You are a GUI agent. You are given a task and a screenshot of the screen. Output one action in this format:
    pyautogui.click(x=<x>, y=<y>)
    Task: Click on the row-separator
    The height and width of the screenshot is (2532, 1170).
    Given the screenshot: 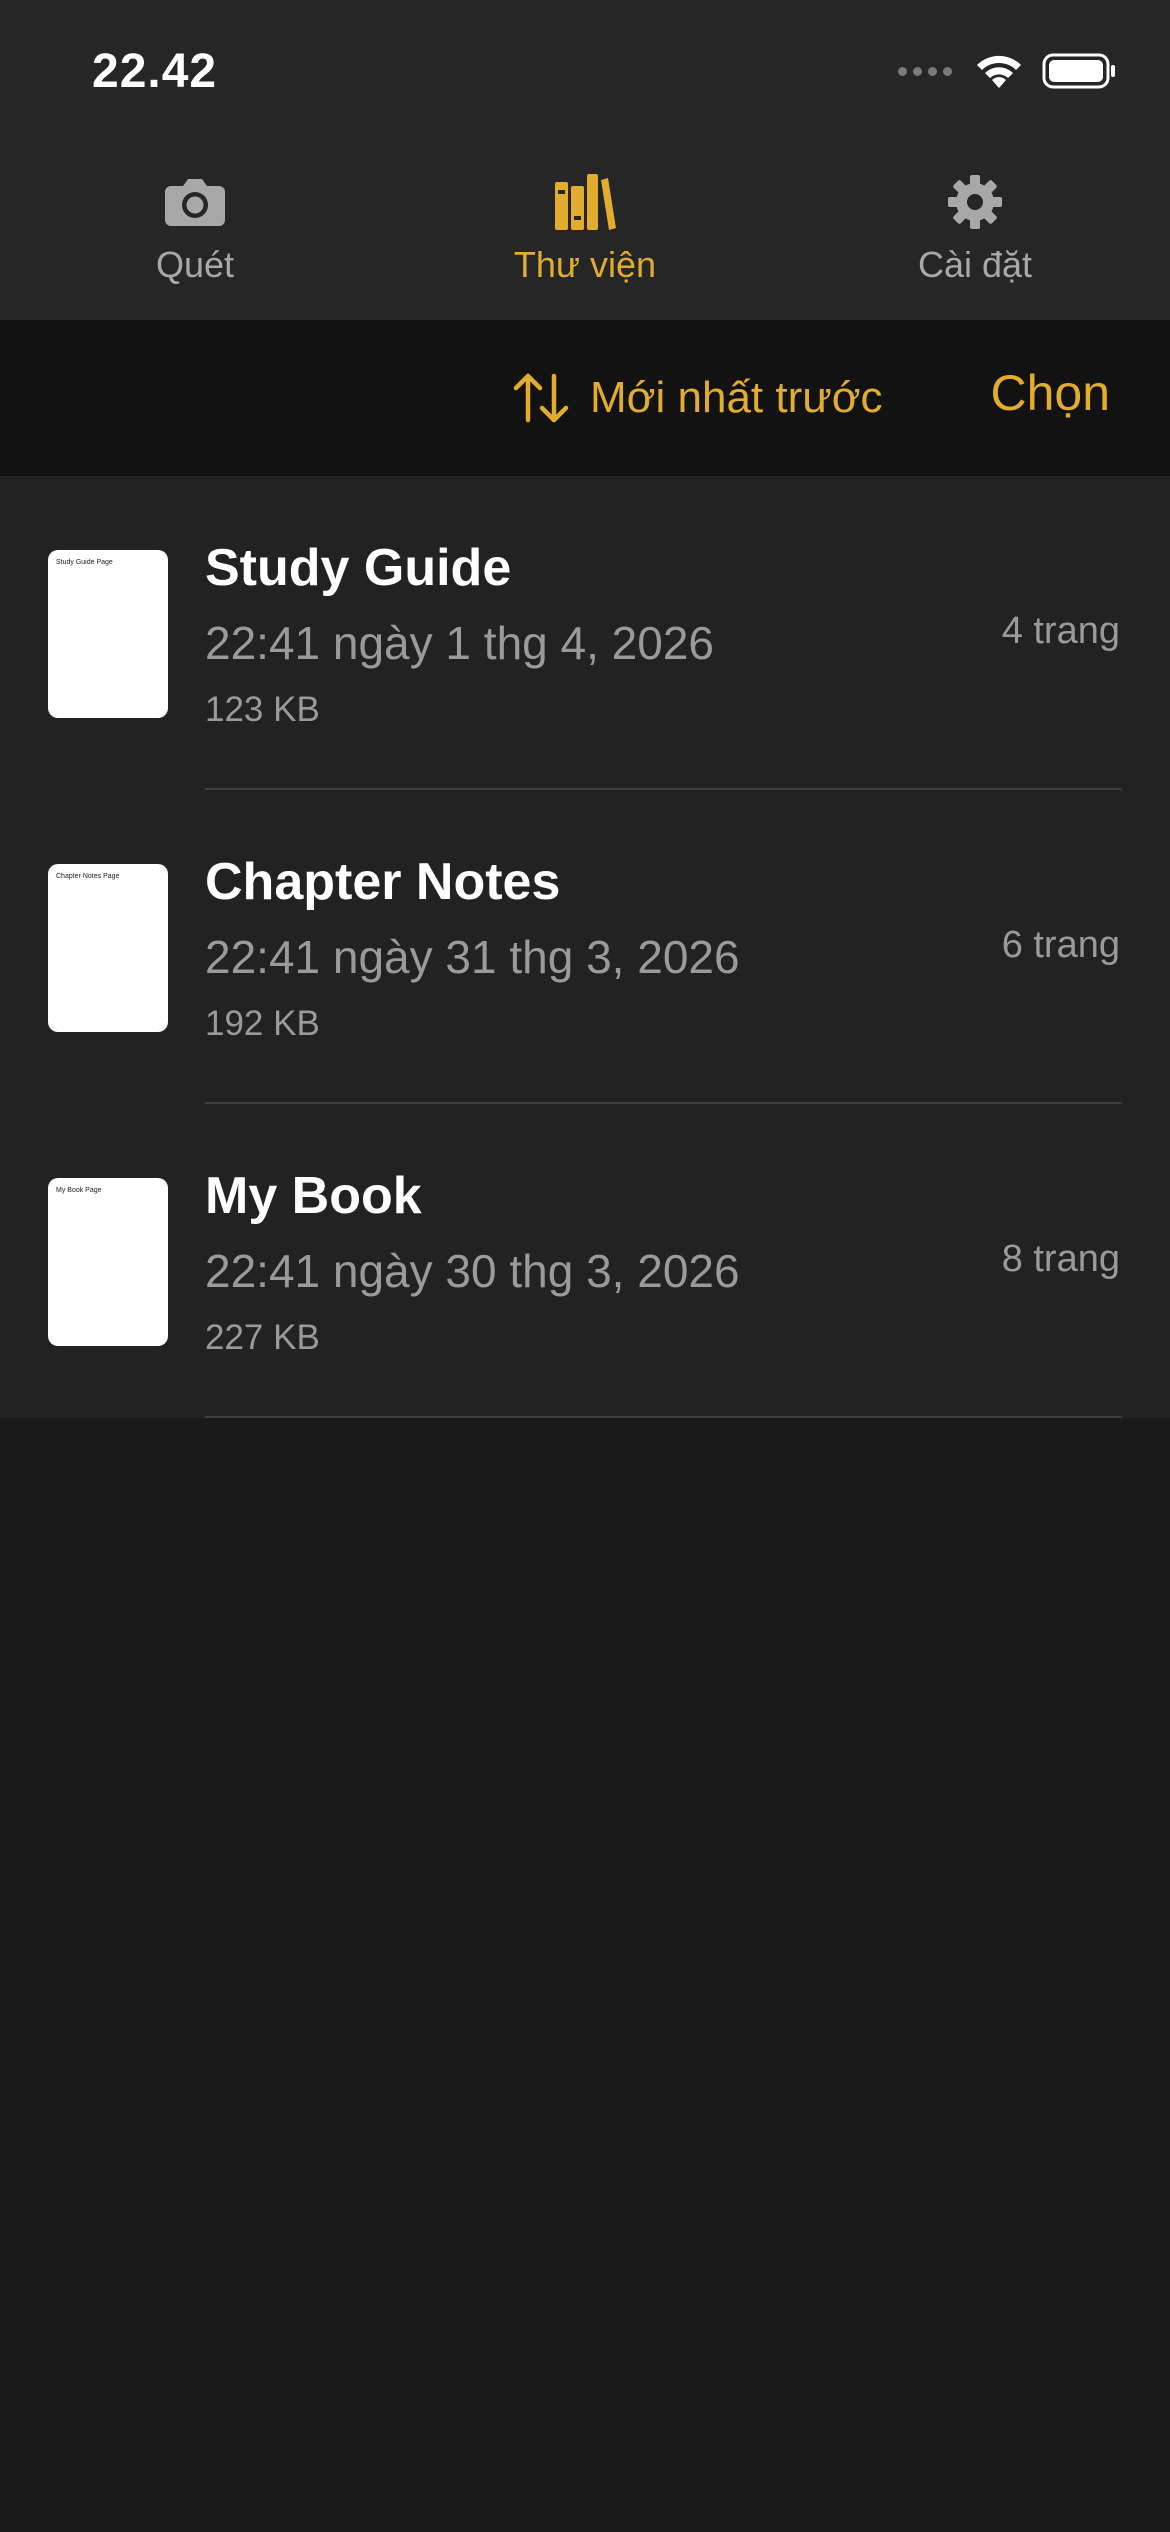 What is the action you would take?
    pyautogui.click(x=663, y=1417)
    